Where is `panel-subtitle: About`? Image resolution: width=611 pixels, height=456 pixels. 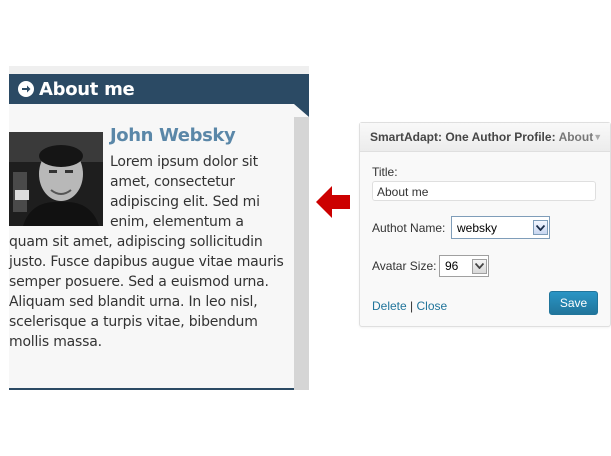 panel-subtitle: About is located at coordinates (576, 137).